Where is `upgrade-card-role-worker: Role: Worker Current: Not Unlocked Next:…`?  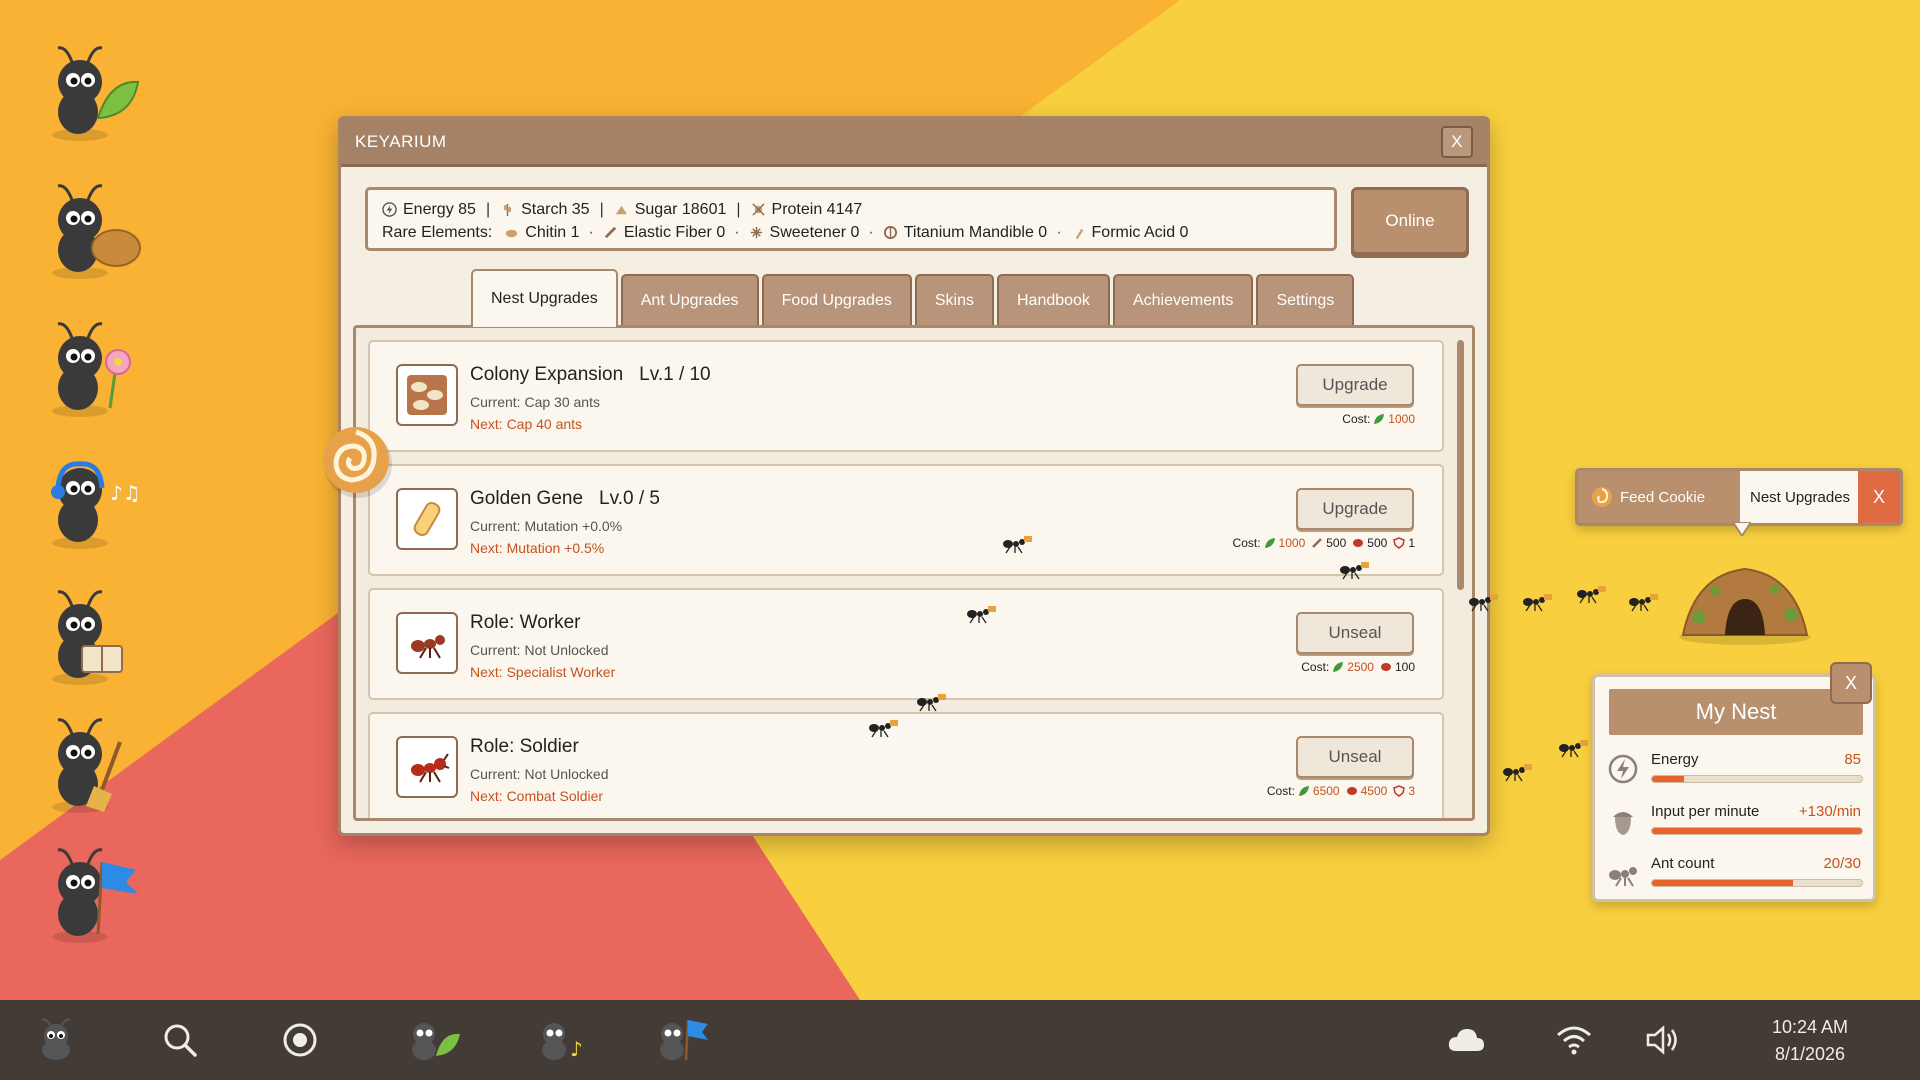
upgrade-card-role-worker: Role: Worker Current: Not Unlocked Next:… is located at coordinates (906, 644).